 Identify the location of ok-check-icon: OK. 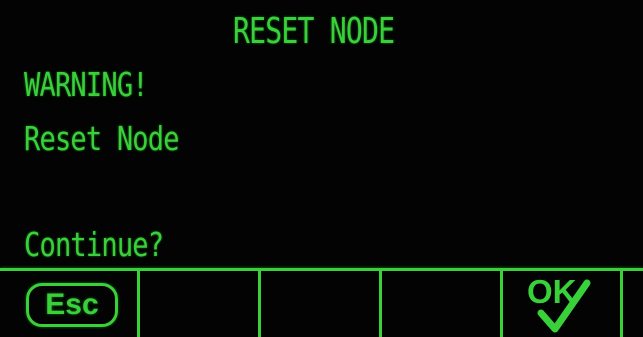
(559, 303).